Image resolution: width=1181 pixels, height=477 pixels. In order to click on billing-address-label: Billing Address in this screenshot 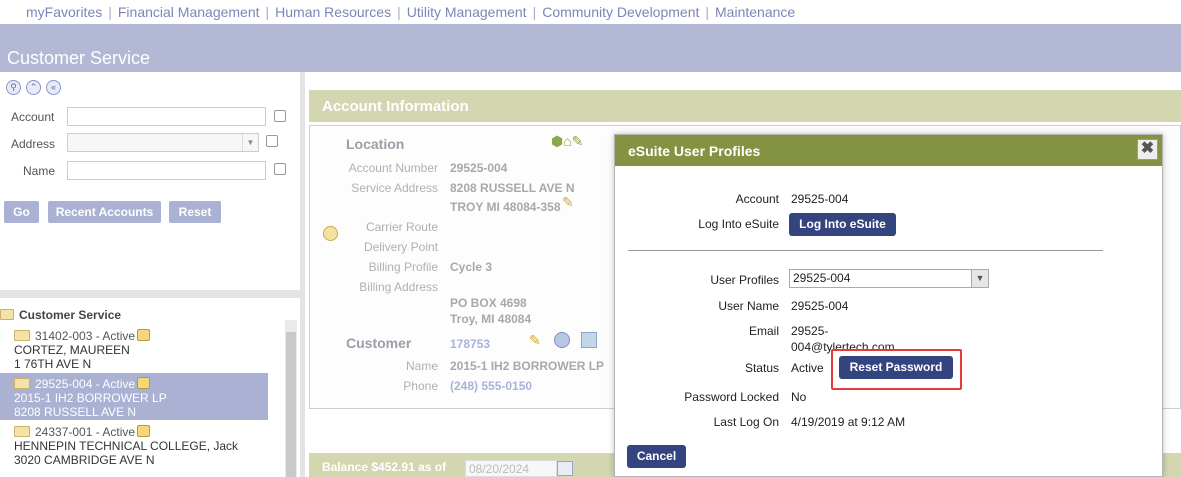, I will do `click(398, 287)`.